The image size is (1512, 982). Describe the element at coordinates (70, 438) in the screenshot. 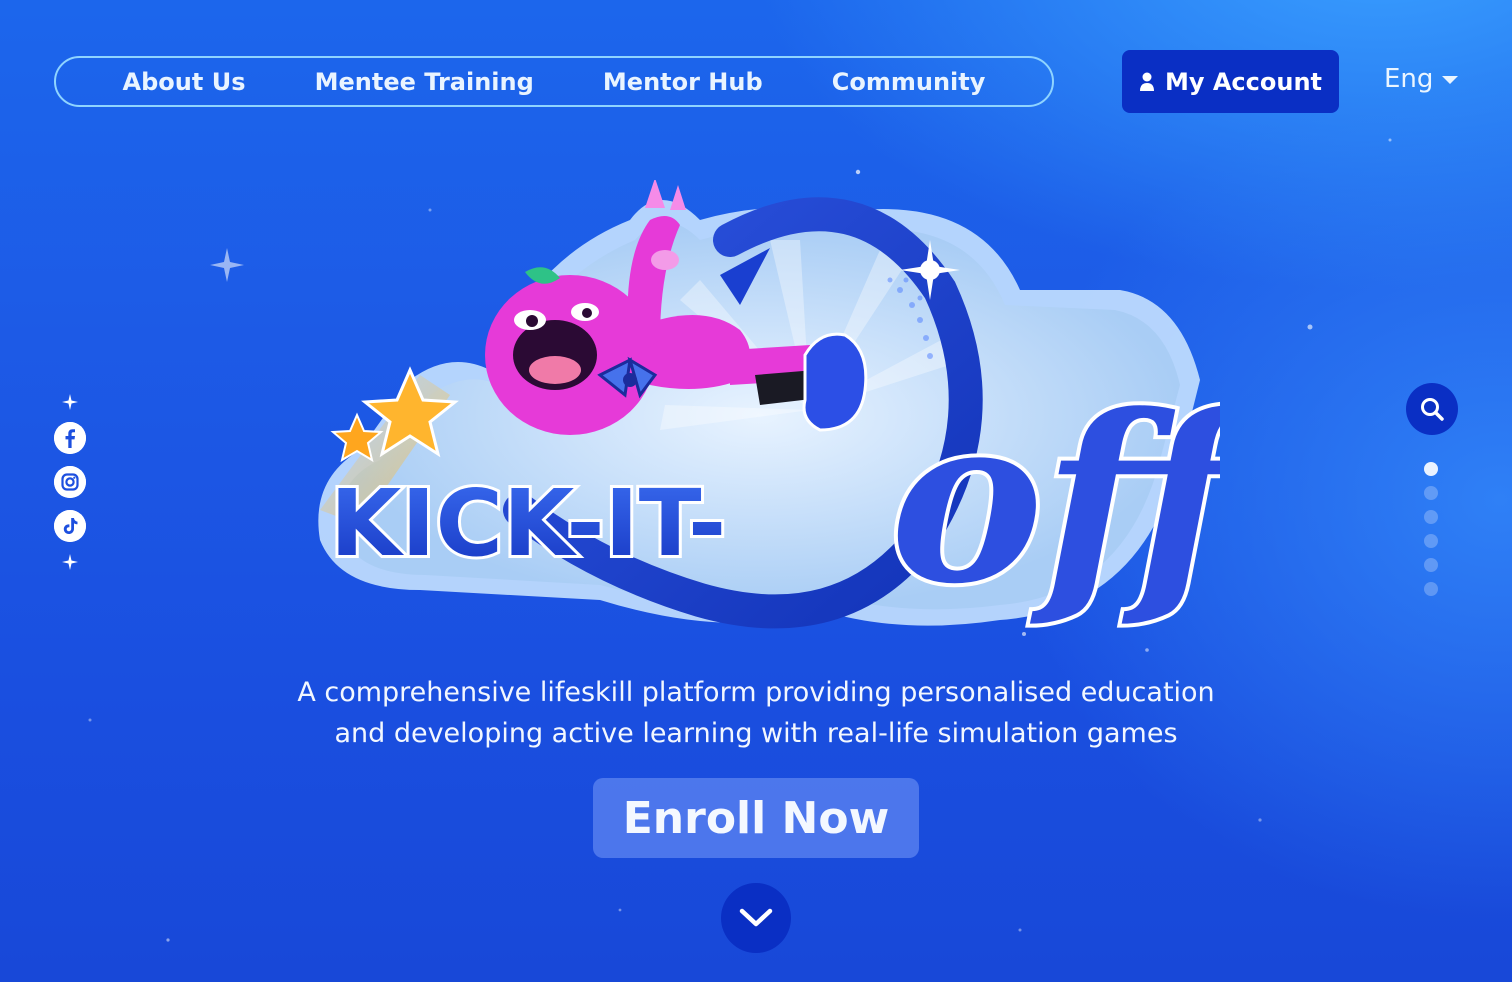

I see `facebook-icon` at that location.